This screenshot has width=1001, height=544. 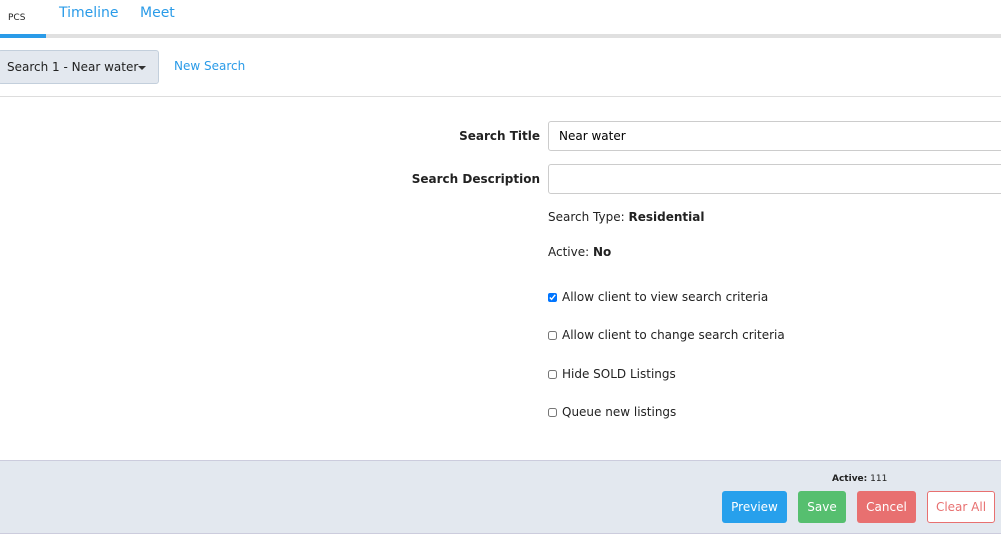 What do you see at coordinates (142, 68) in the screenshot?
I see `caret-down-icon` at bounding box center [142, 68].